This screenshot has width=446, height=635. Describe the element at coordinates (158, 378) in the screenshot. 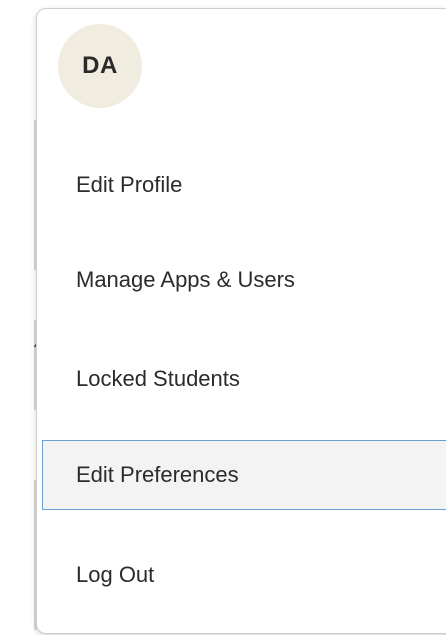

I see `menu-item-label: Locked Students` at that location.